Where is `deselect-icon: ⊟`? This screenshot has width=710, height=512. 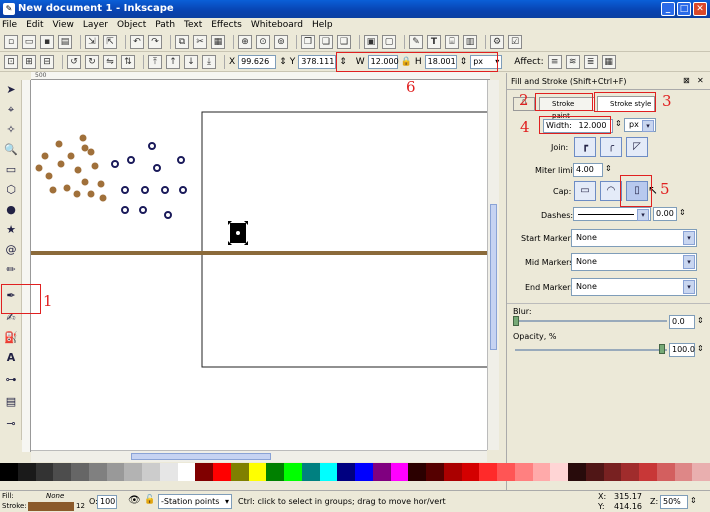
deselect-icon: ⊟ is located at coordinates (47, 61).